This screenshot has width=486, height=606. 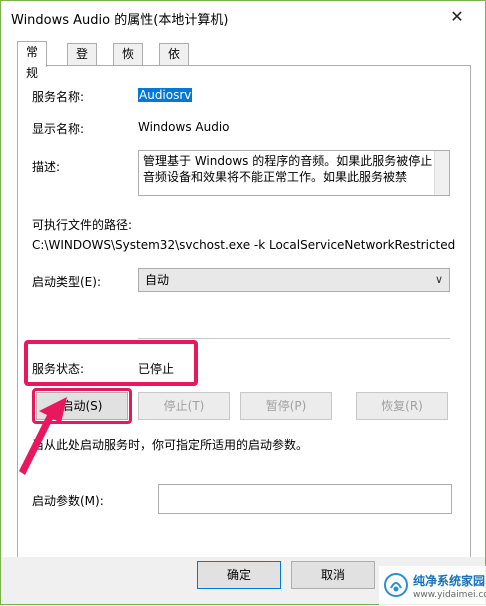 I want to click on watermark: 纯净系统家园 www.yidaimei.com, so click(x=432, y=586).